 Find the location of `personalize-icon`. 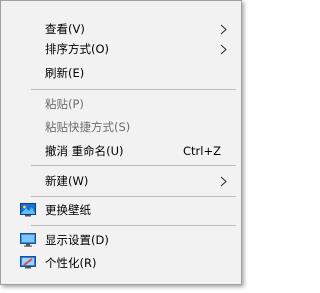

personalize-icon is located at coordinates (28, 262).